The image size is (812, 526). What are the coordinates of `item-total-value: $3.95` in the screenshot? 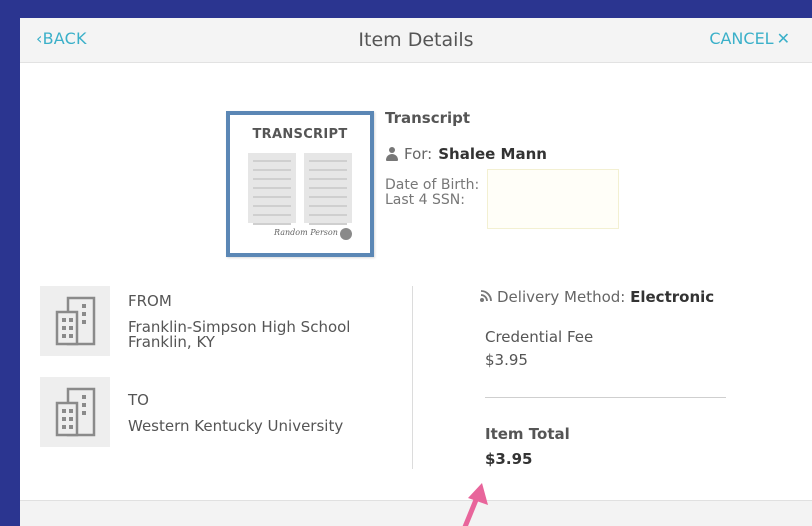 It's located at (509, 459).